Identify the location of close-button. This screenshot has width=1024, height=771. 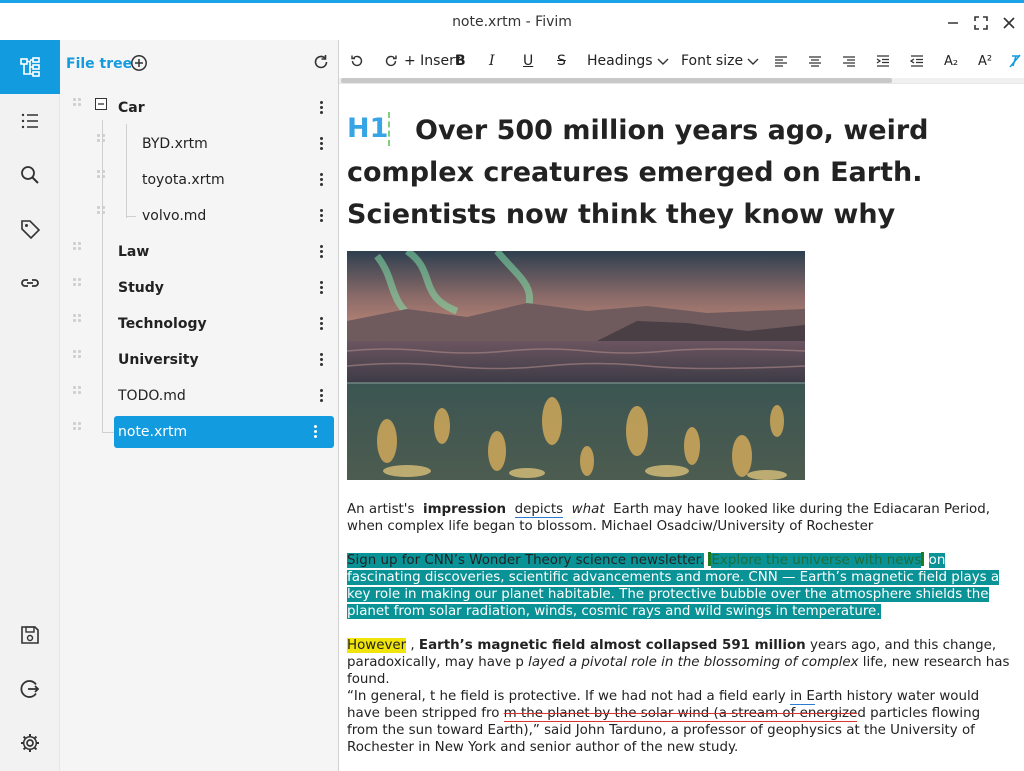
(1009, 23).